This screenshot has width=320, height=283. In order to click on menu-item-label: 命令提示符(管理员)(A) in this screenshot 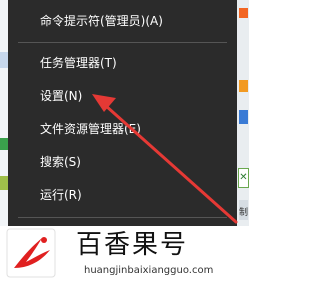, I will do `click(101, 21)`.